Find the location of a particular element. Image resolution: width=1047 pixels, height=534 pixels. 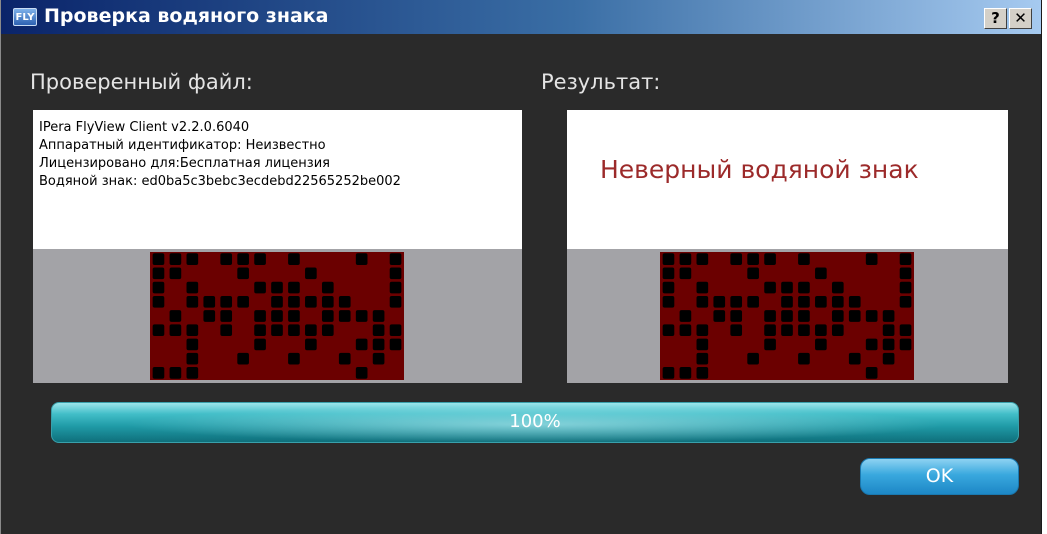

app-icon: FLY is located at coordinates (25, 17).